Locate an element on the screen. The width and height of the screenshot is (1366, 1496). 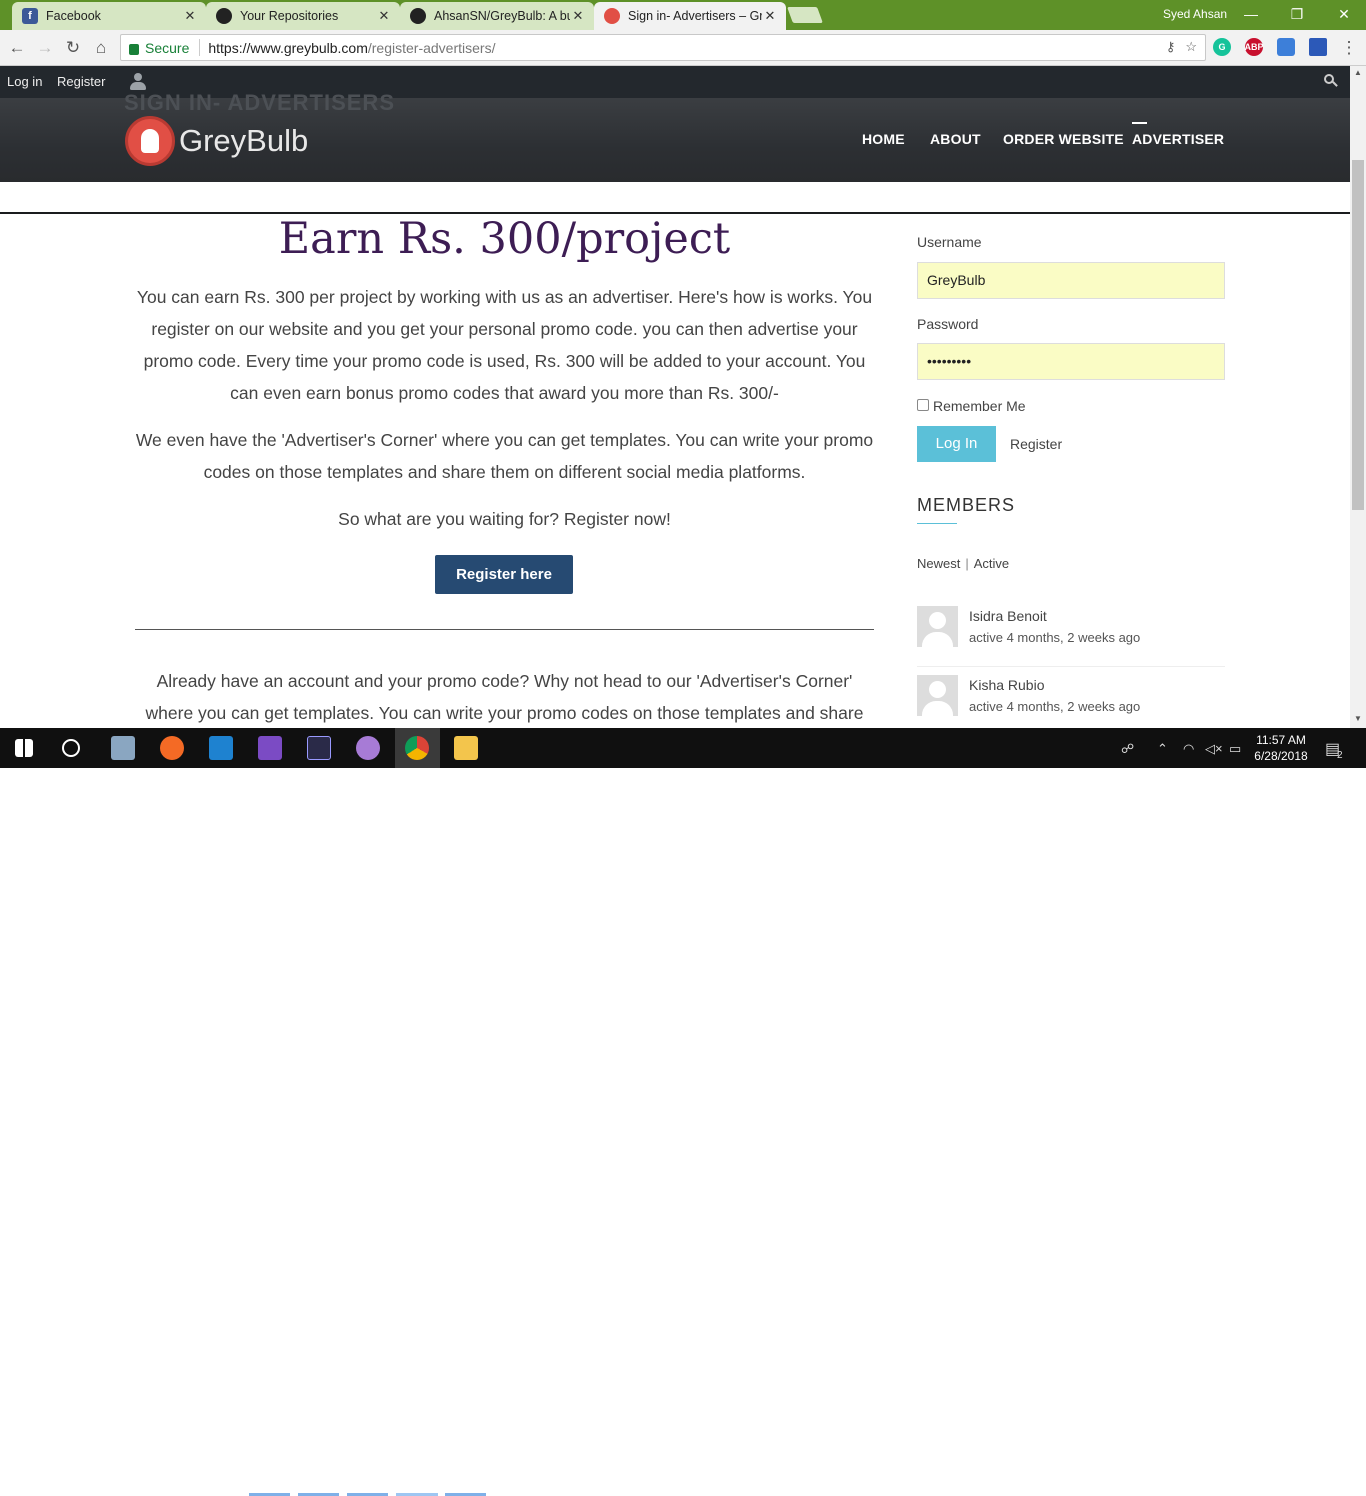
remember-me-checkbox is located at coordinates (923, 405).